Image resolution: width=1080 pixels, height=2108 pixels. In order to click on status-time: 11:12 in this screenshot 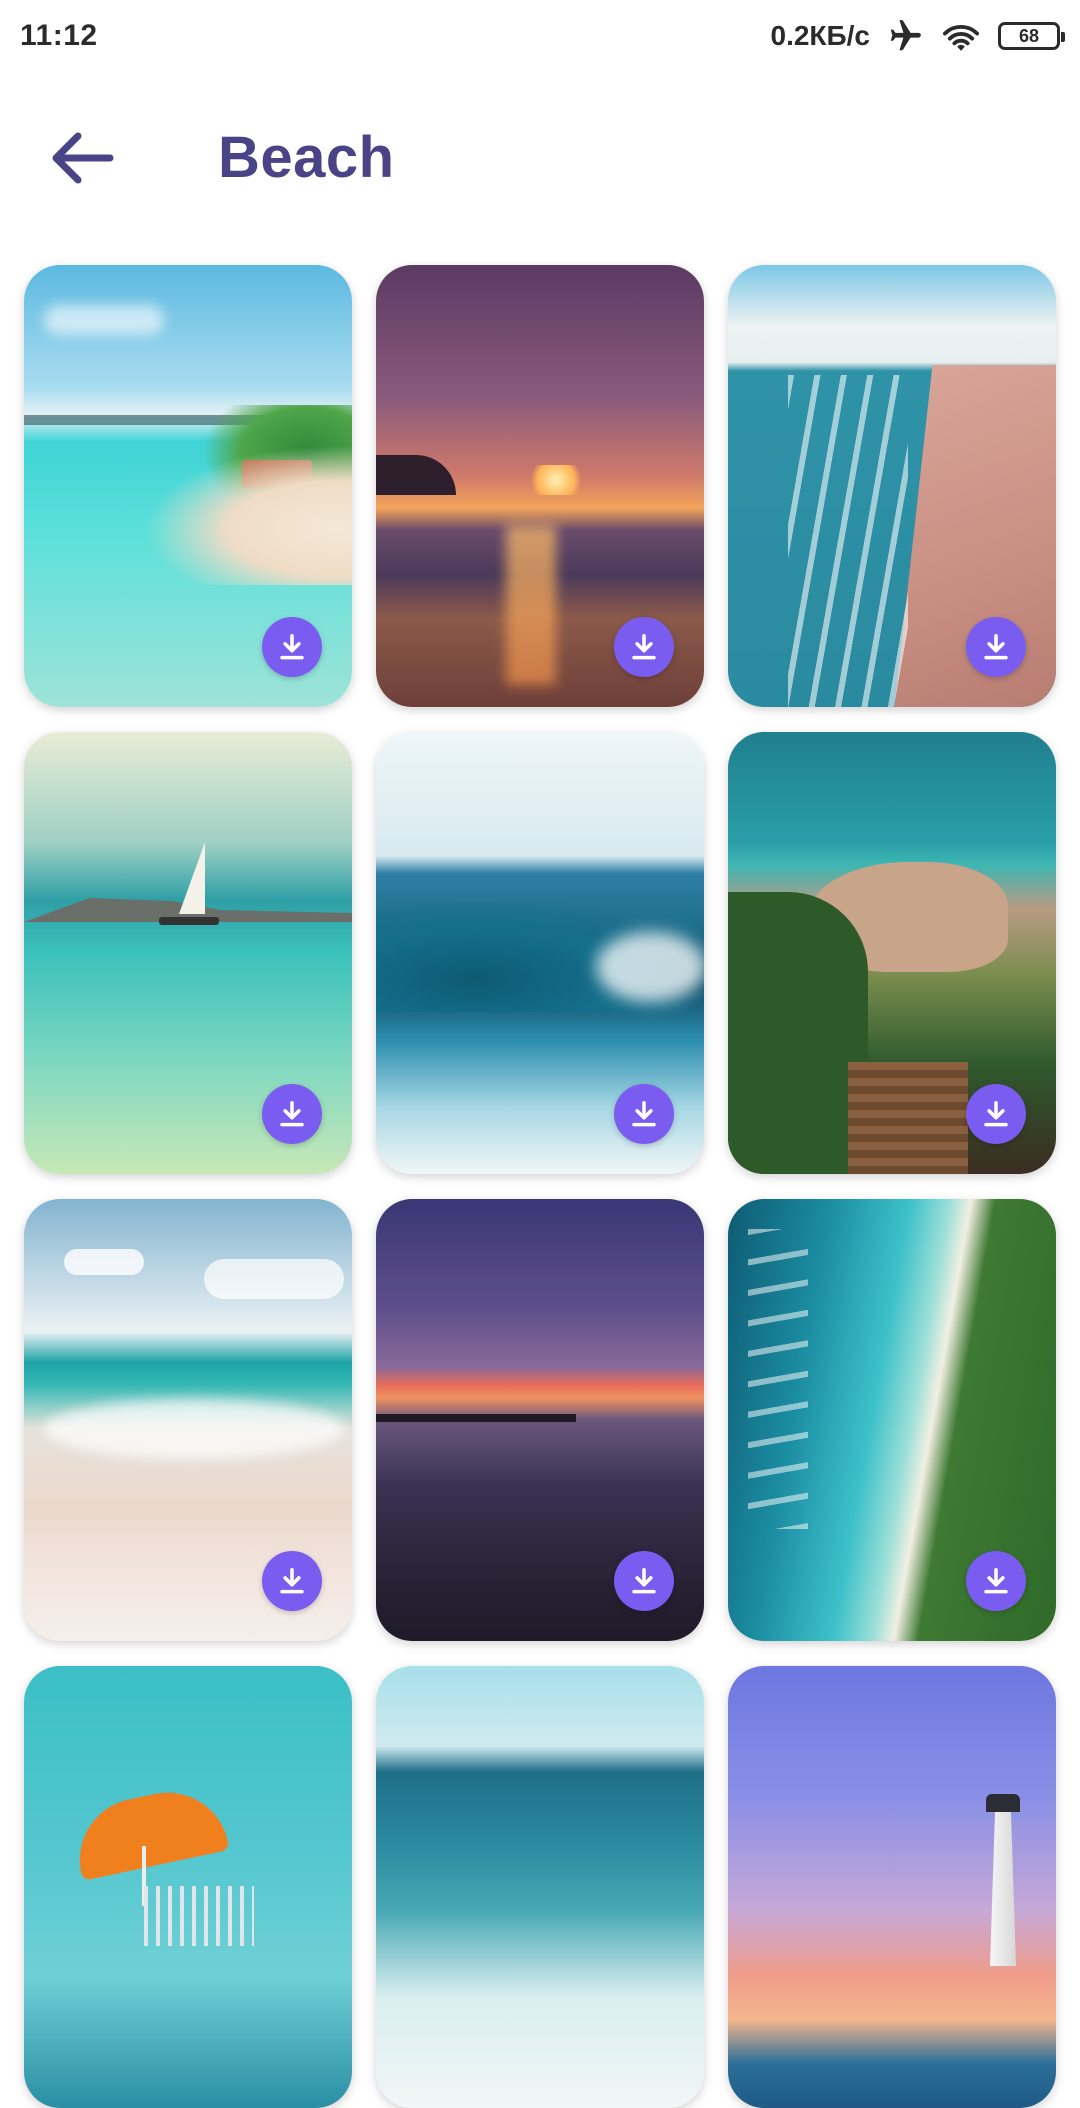, I will do `click(59, 35)`.